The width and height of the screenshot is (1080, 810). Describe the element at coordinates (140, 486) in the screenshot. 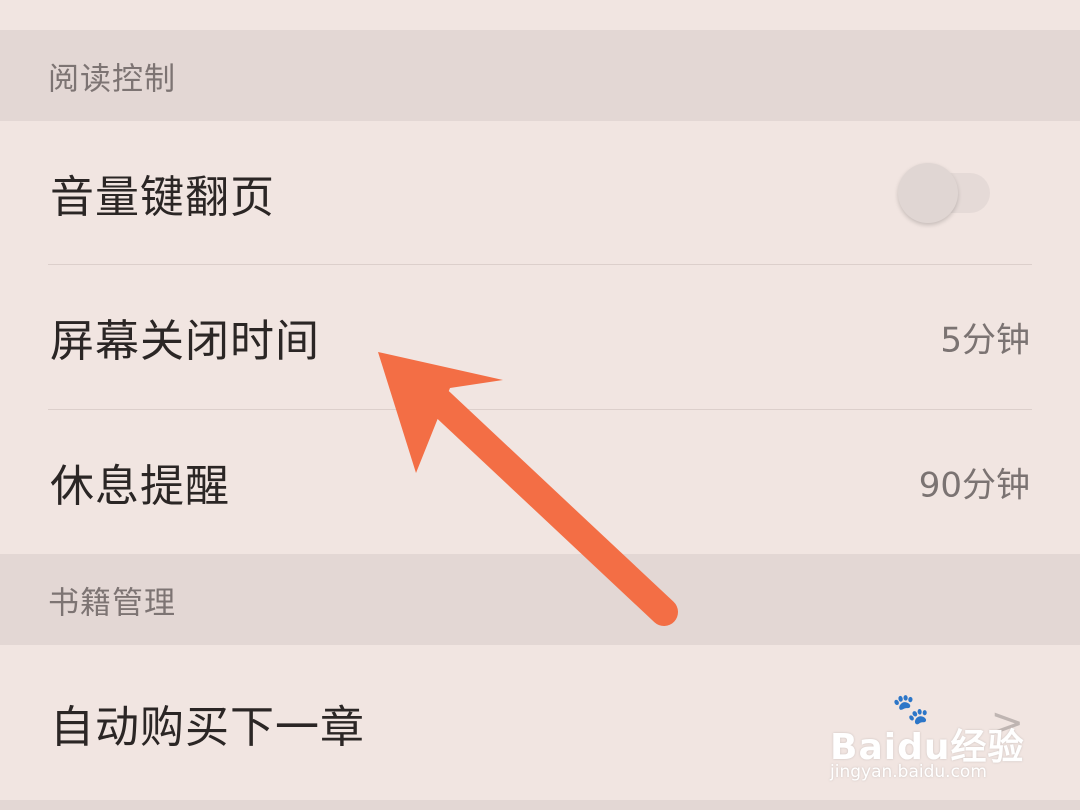

I see `setting-title: 休息提醒` at that location.